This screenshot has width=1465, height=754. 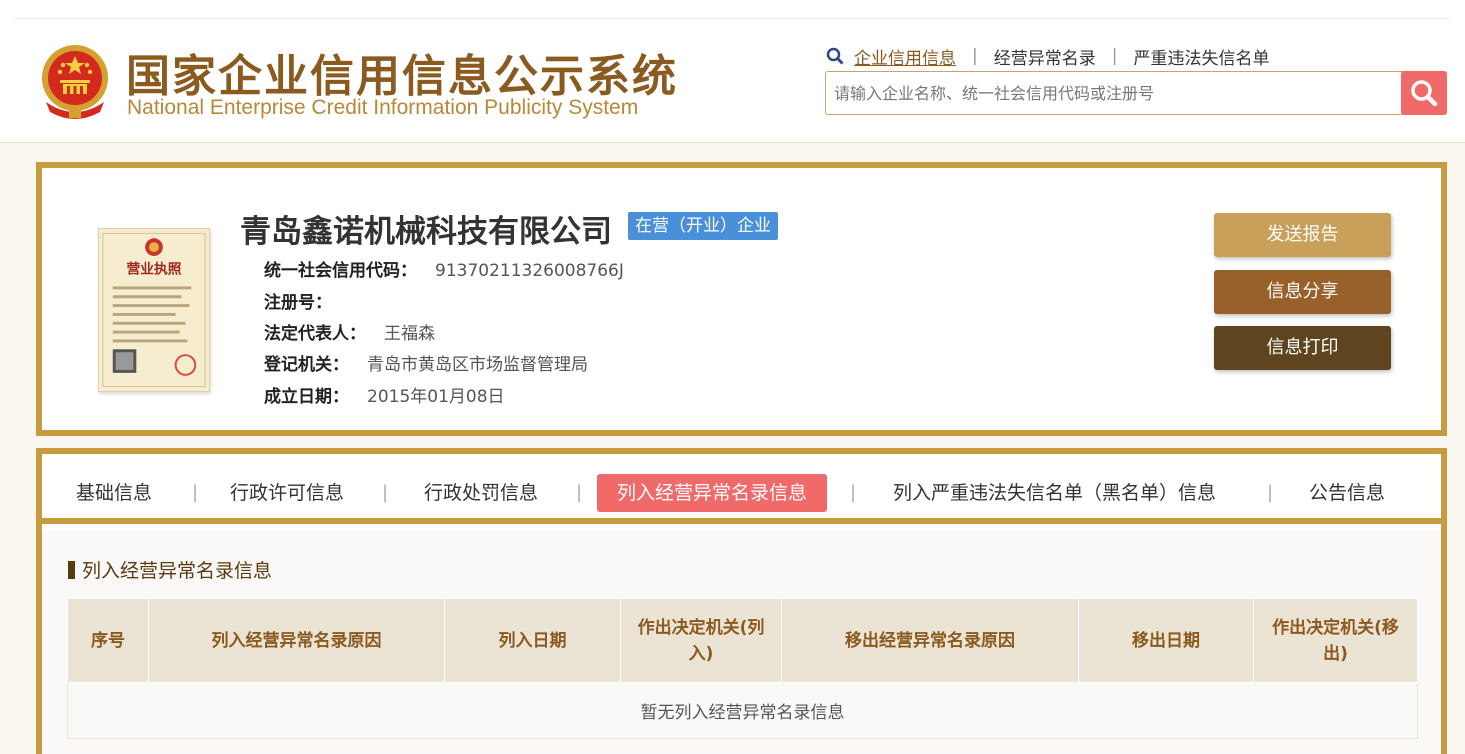 I want to click on tab-abnormal-operation: 列入经营异常名录信息, so click(x=712, y=493).